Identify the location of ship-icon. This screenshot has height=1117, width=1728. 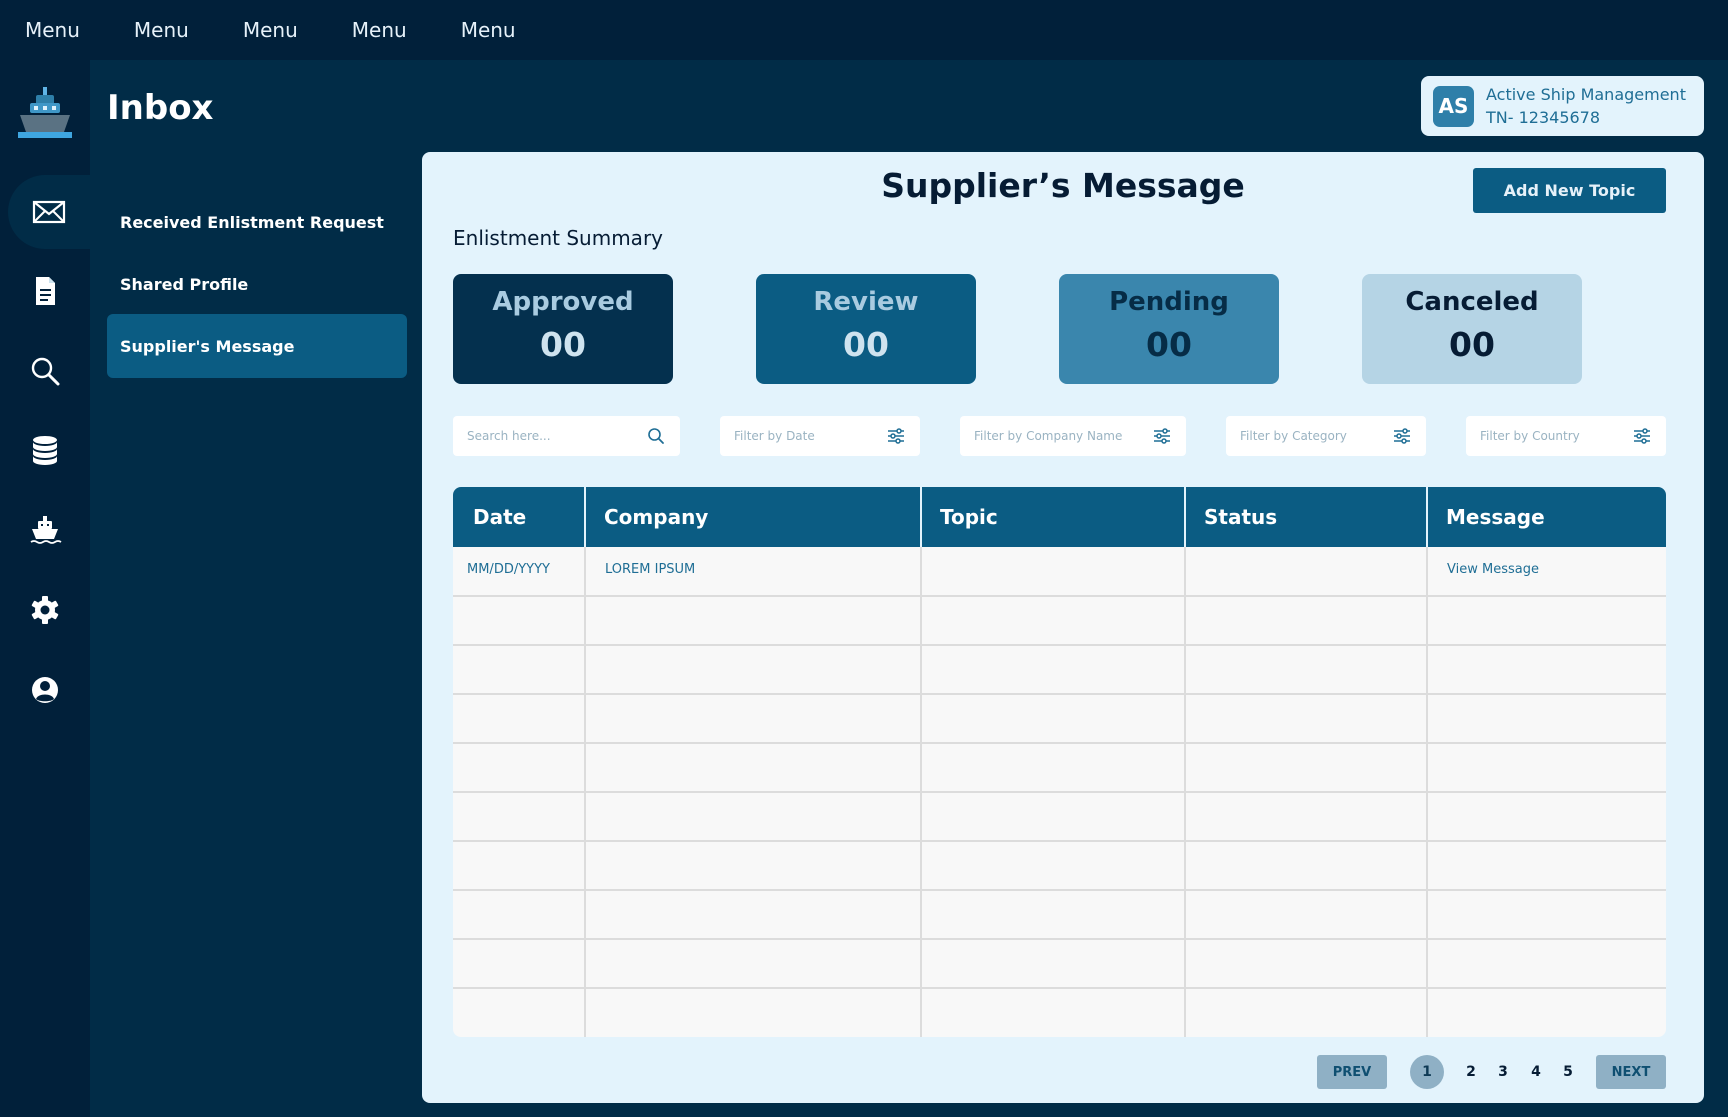
(46, 530).